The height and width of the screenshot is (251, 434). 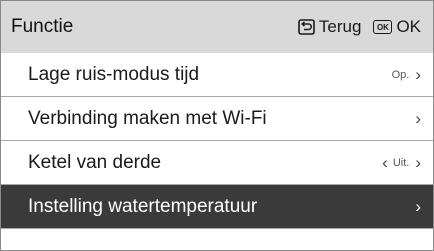 What do you see at coordinates (42, 26) in the screenshot?
I see `page-title: Functie` at bounding box center [42, 26].